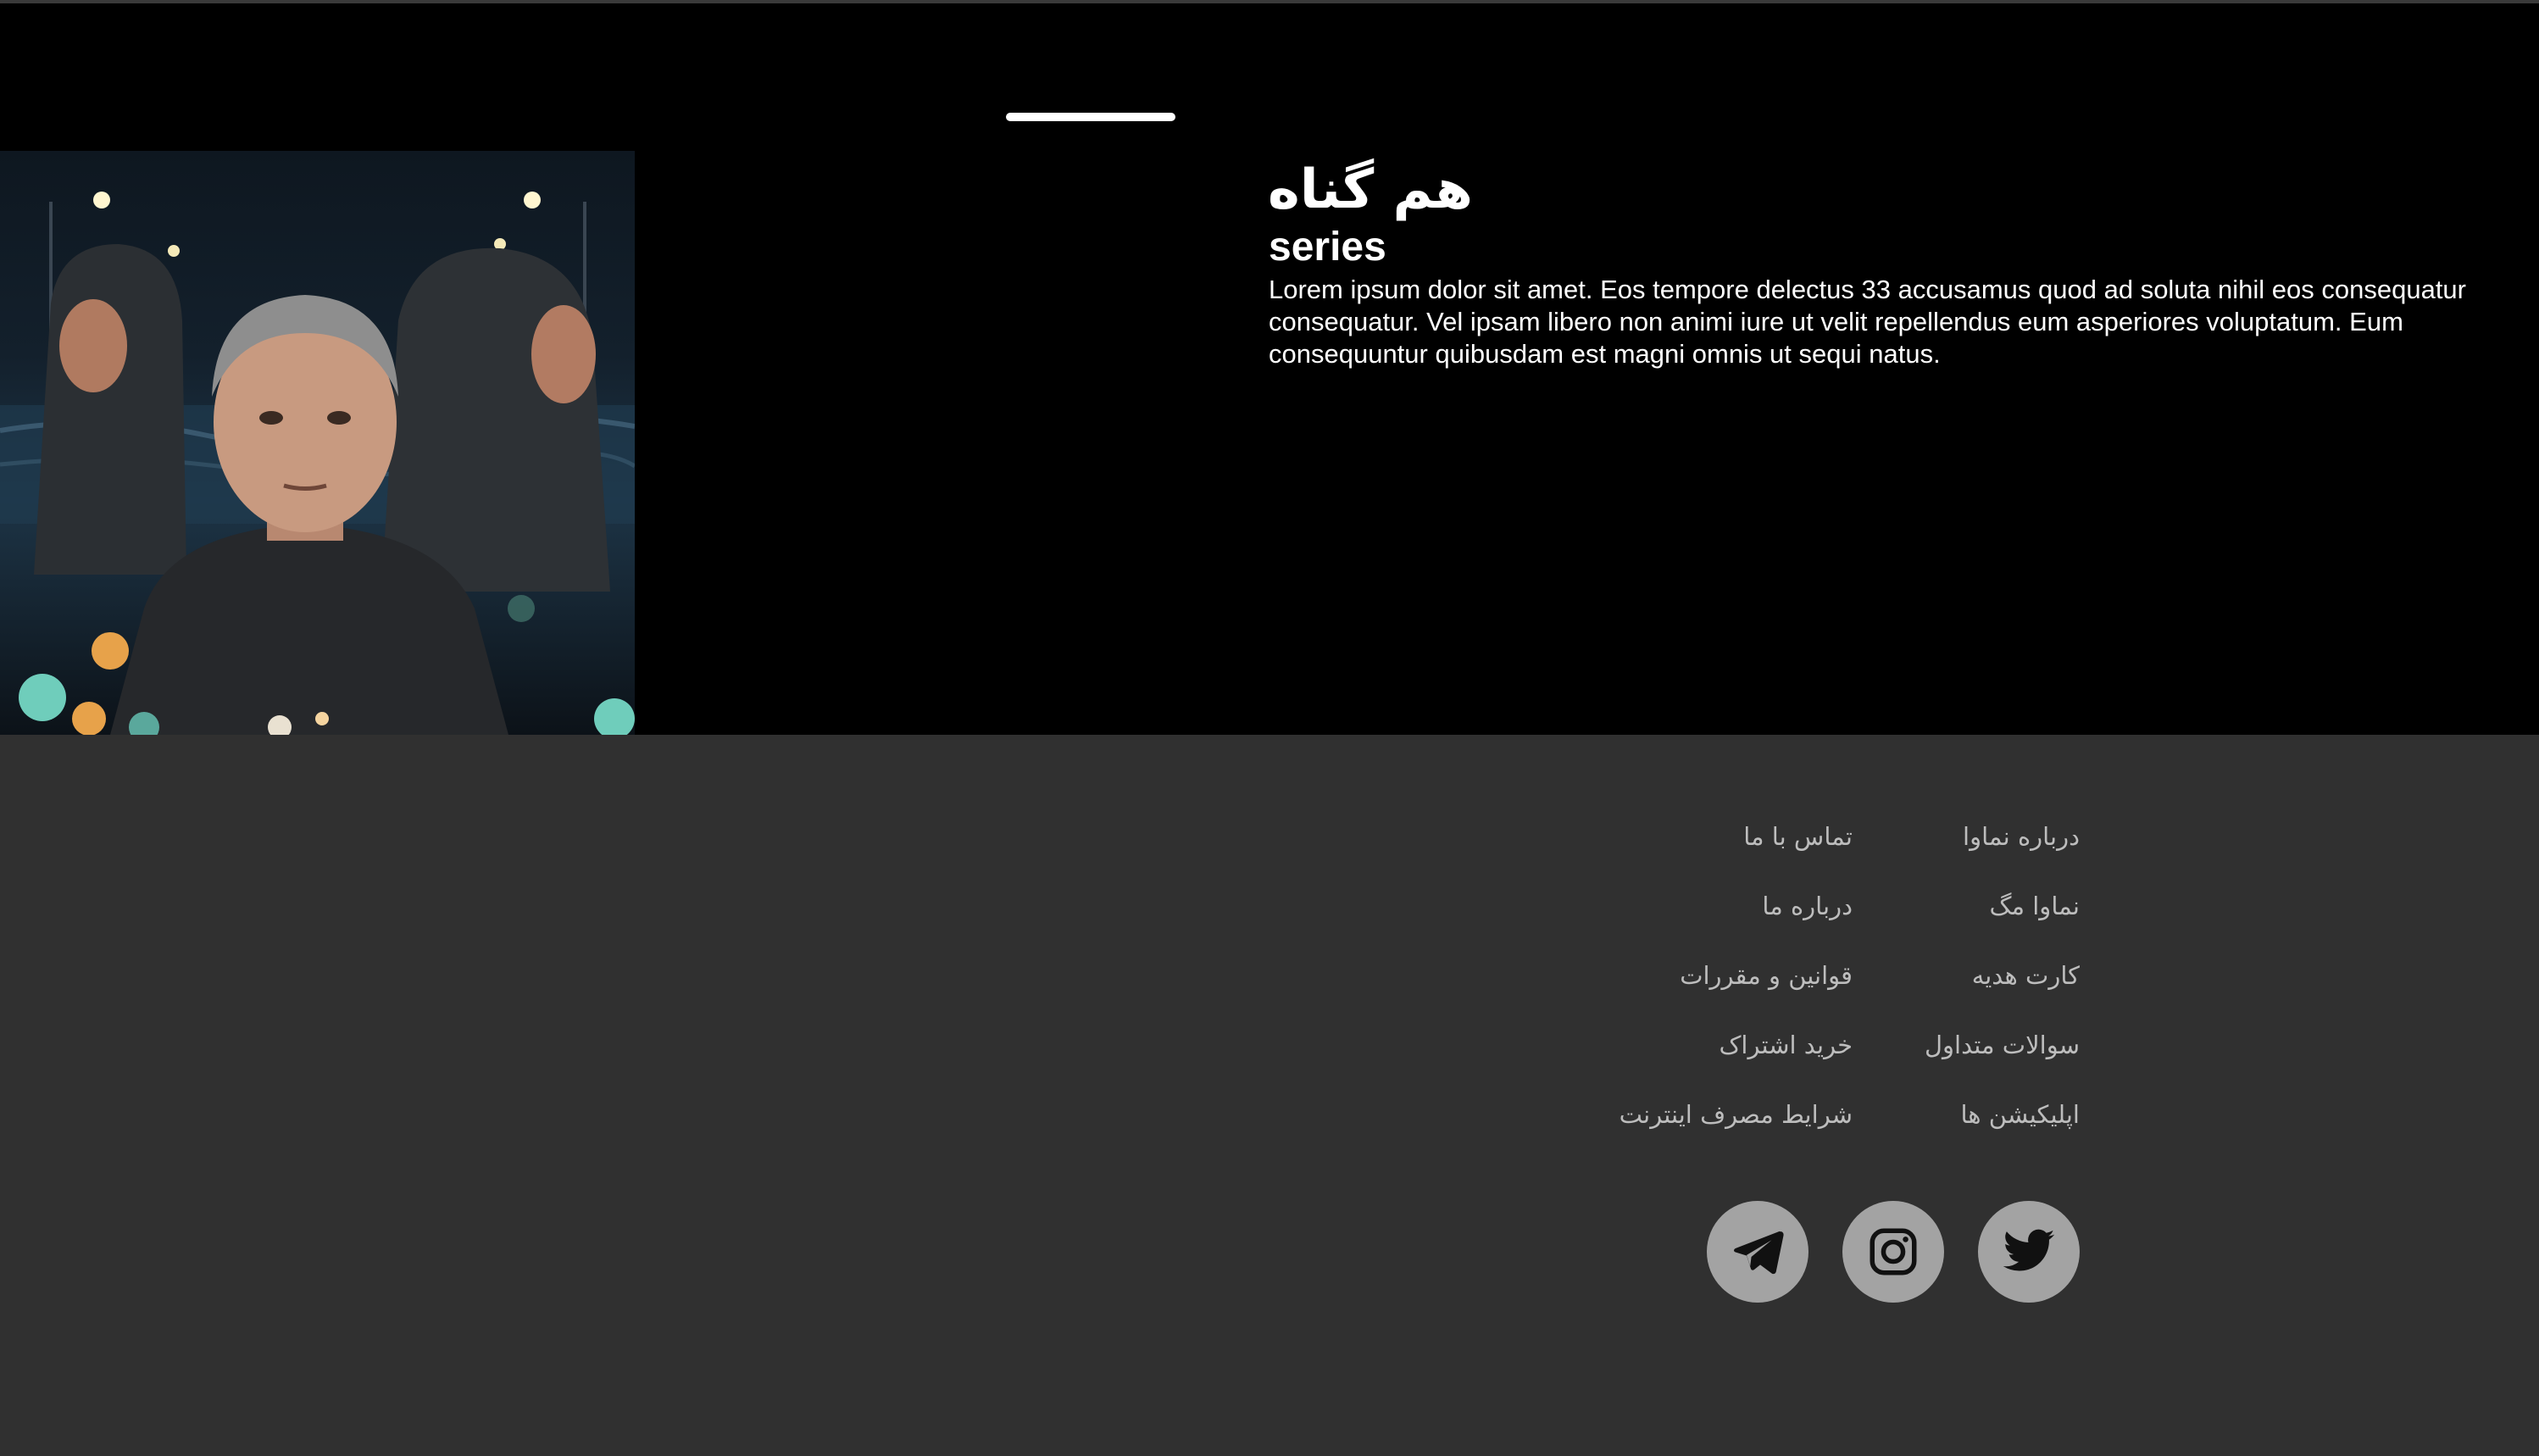 This screenshot has height=1456, width=2539. I want to click on footer-link-about-us: درباره ما, so click(1807, 906).